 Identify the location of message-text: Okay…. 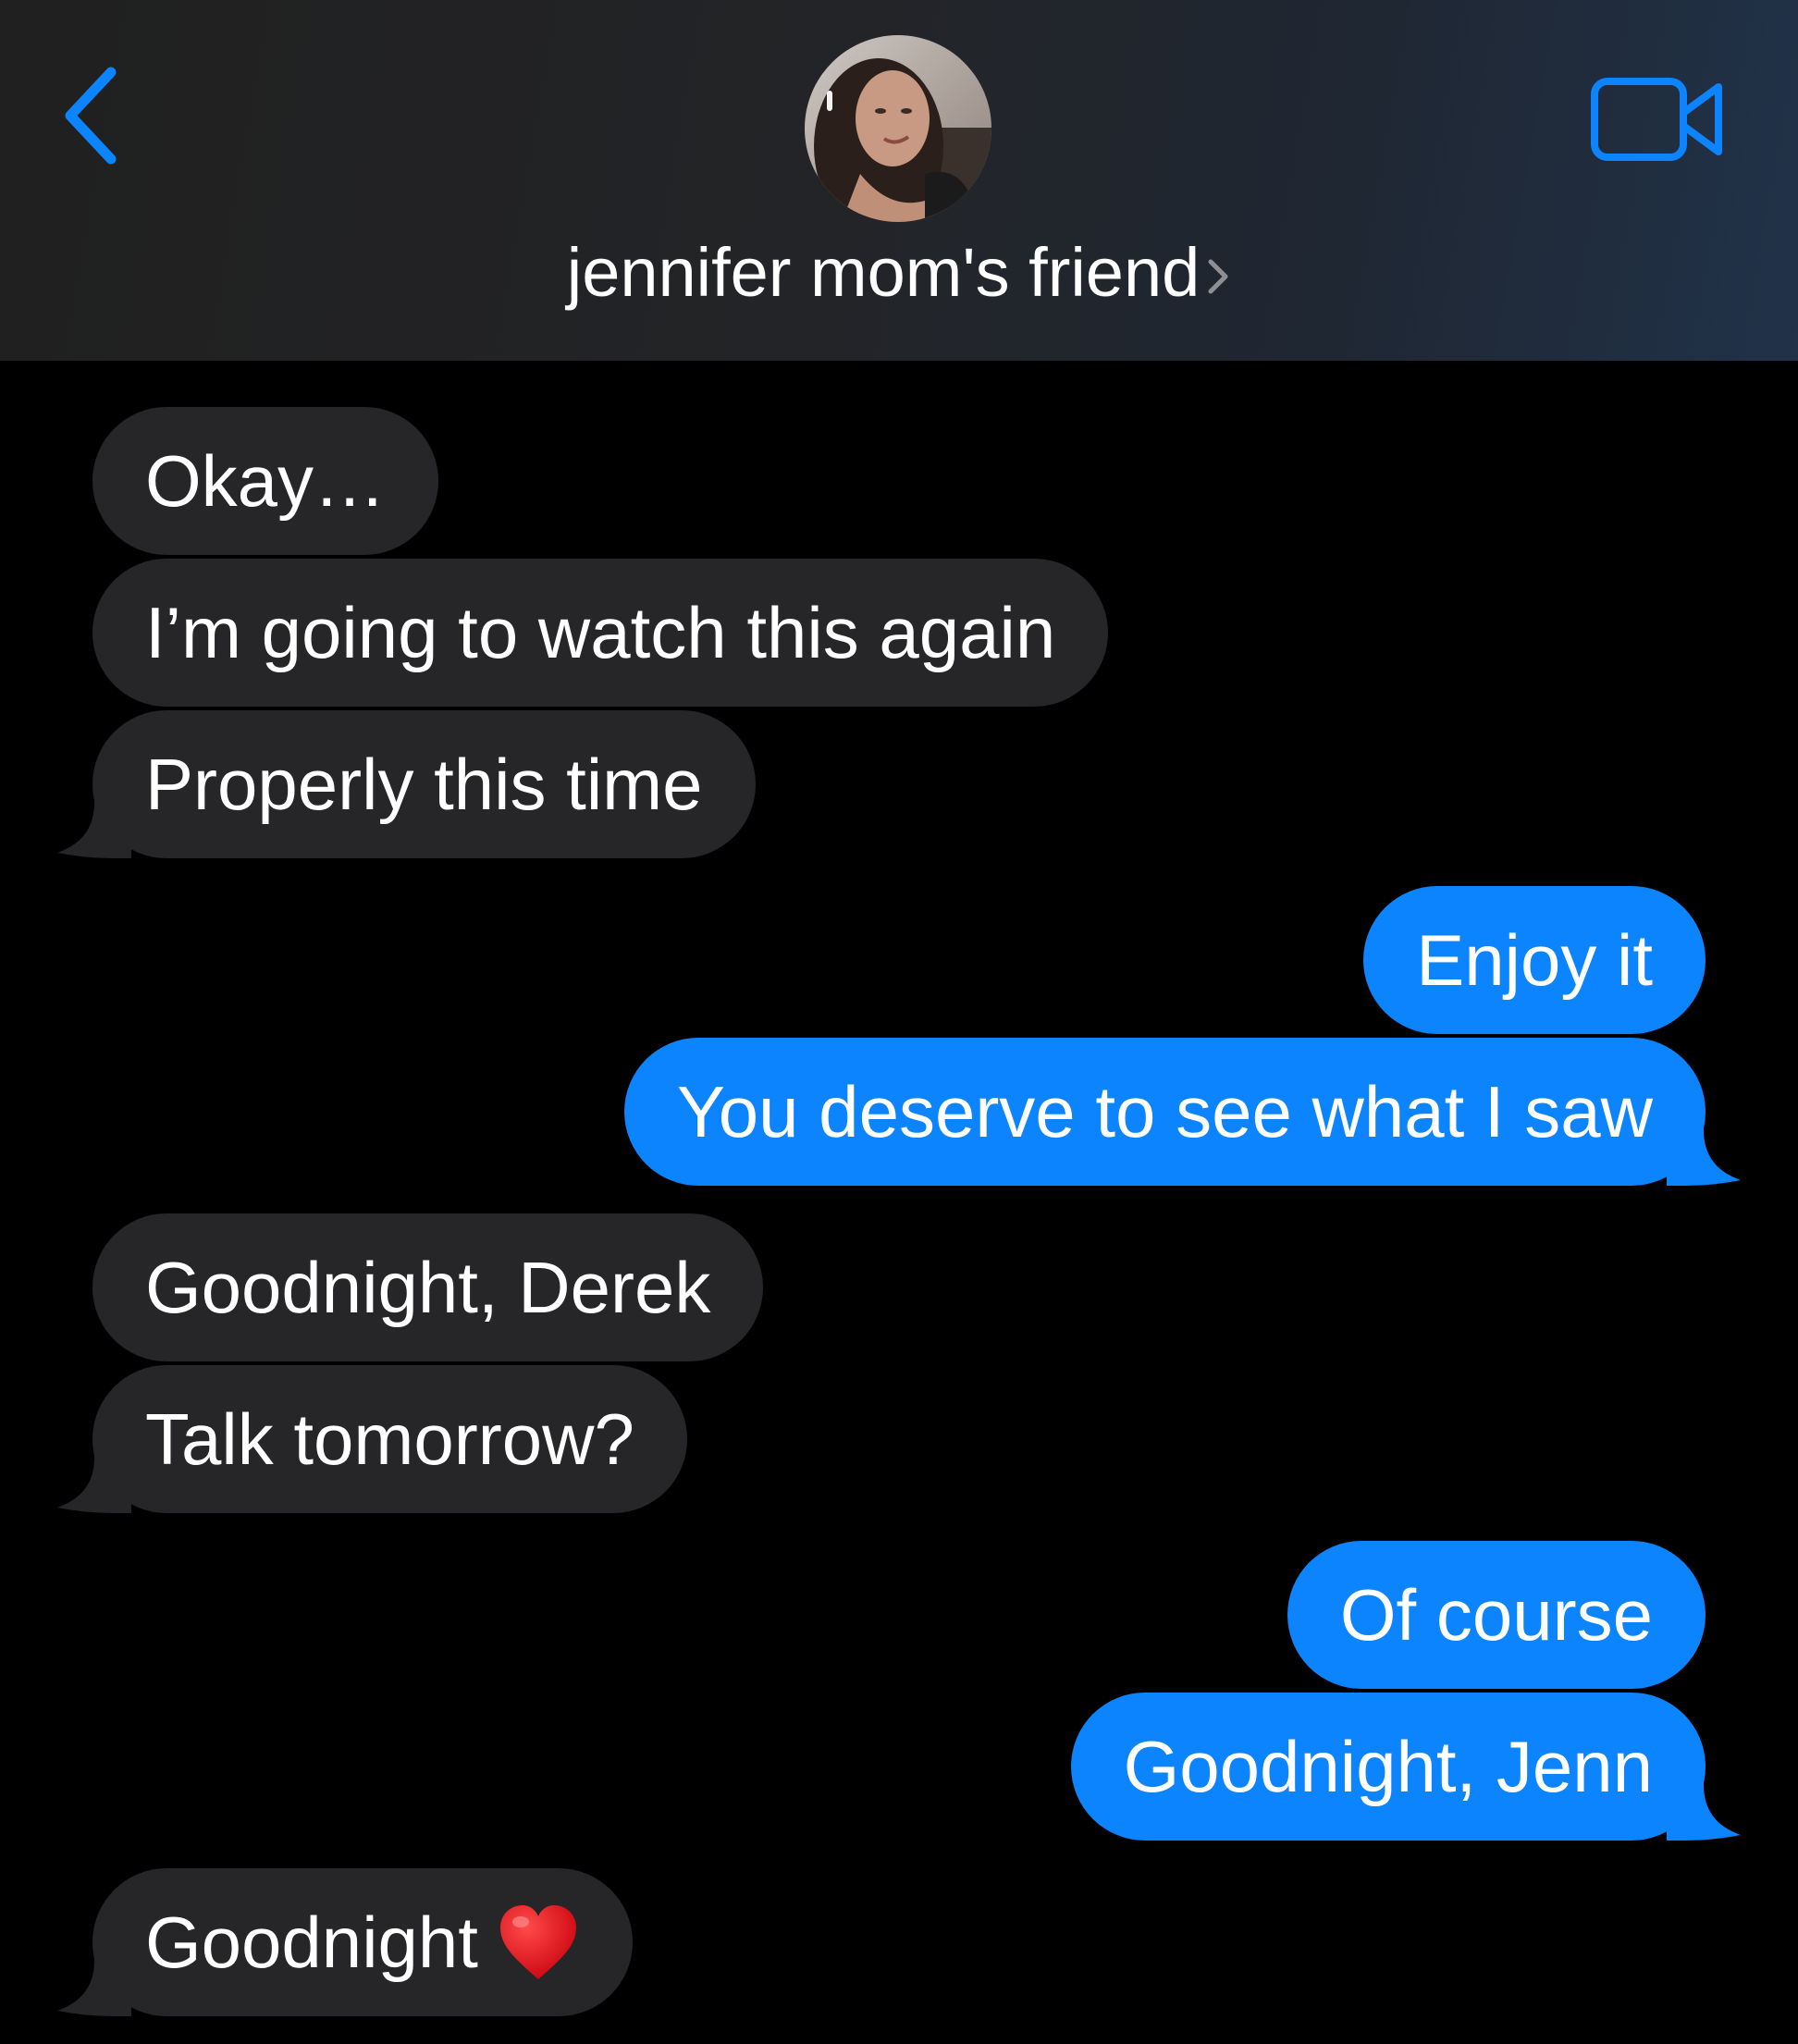
(266, 481).